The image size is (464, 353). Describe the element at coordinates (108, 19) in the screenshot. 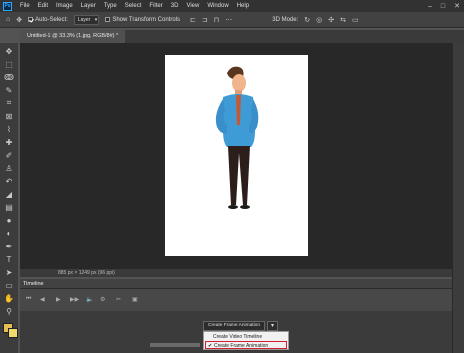

I see `transform-controls-checkbox` at that location.